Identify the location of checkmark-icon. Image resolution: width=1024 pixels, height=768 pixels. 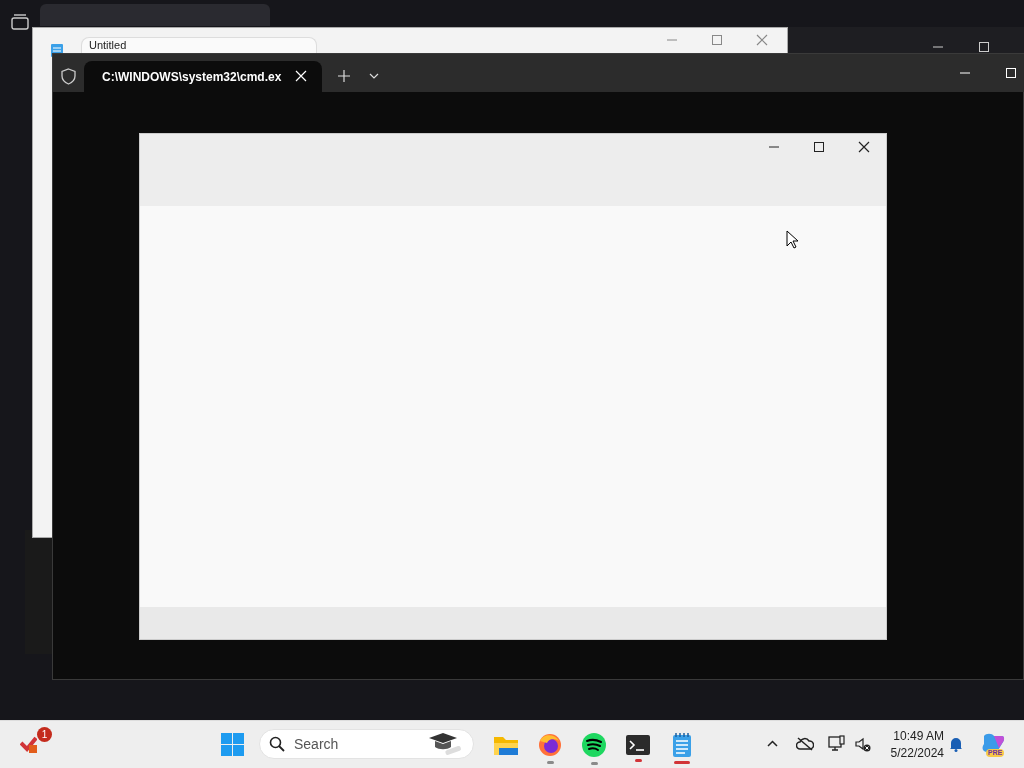
(28, 744).